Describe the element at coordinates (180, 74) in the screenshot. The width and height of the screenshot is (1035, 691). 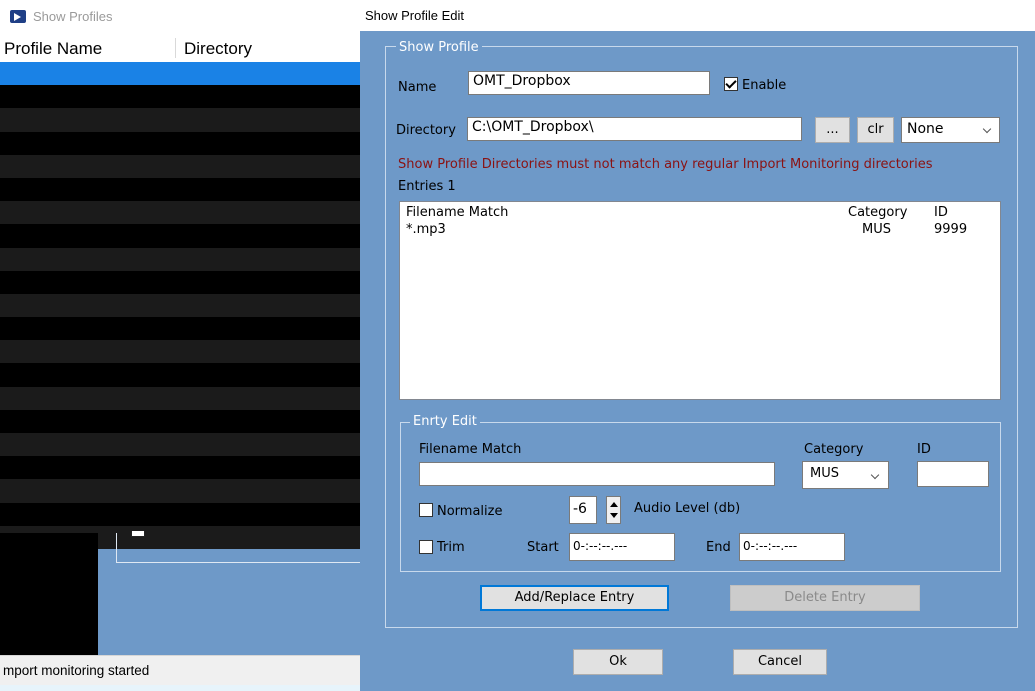
I see `profile-row-selected` at that location.